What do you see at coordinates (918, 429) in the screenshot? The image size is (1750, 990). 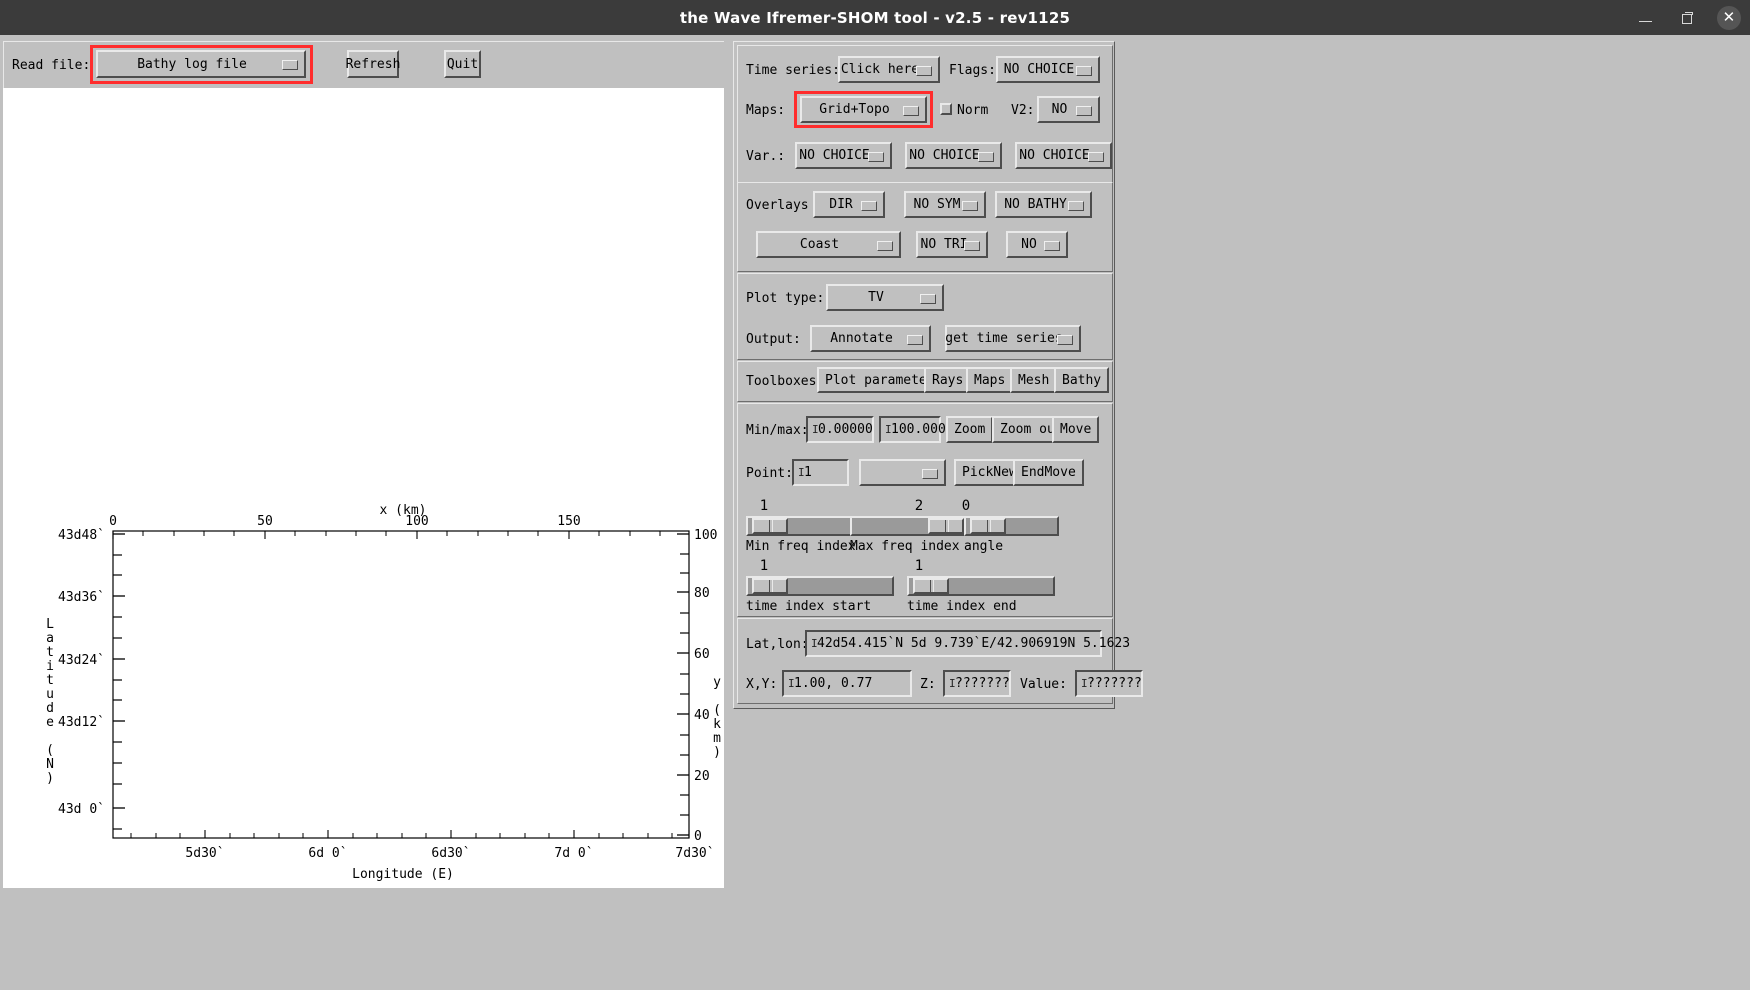 I see `max-value: 100.000` at bounding box center [918, 429].